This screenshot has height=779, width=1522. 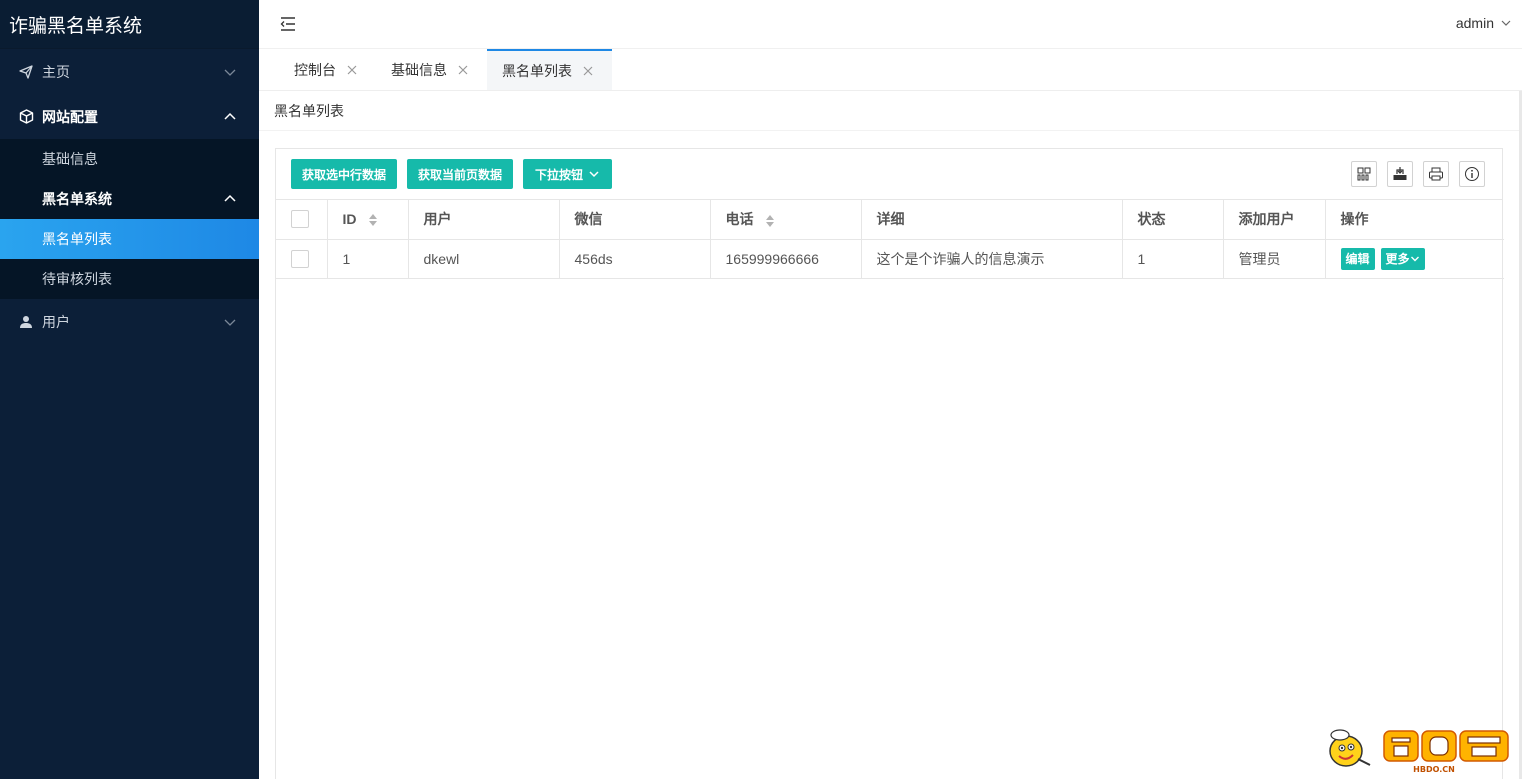 What do you see at coordinates (129, 279) in the screenshot?
I see `sidebar-item-pending-review: 待审核列表` at bounding box center [129, 279].